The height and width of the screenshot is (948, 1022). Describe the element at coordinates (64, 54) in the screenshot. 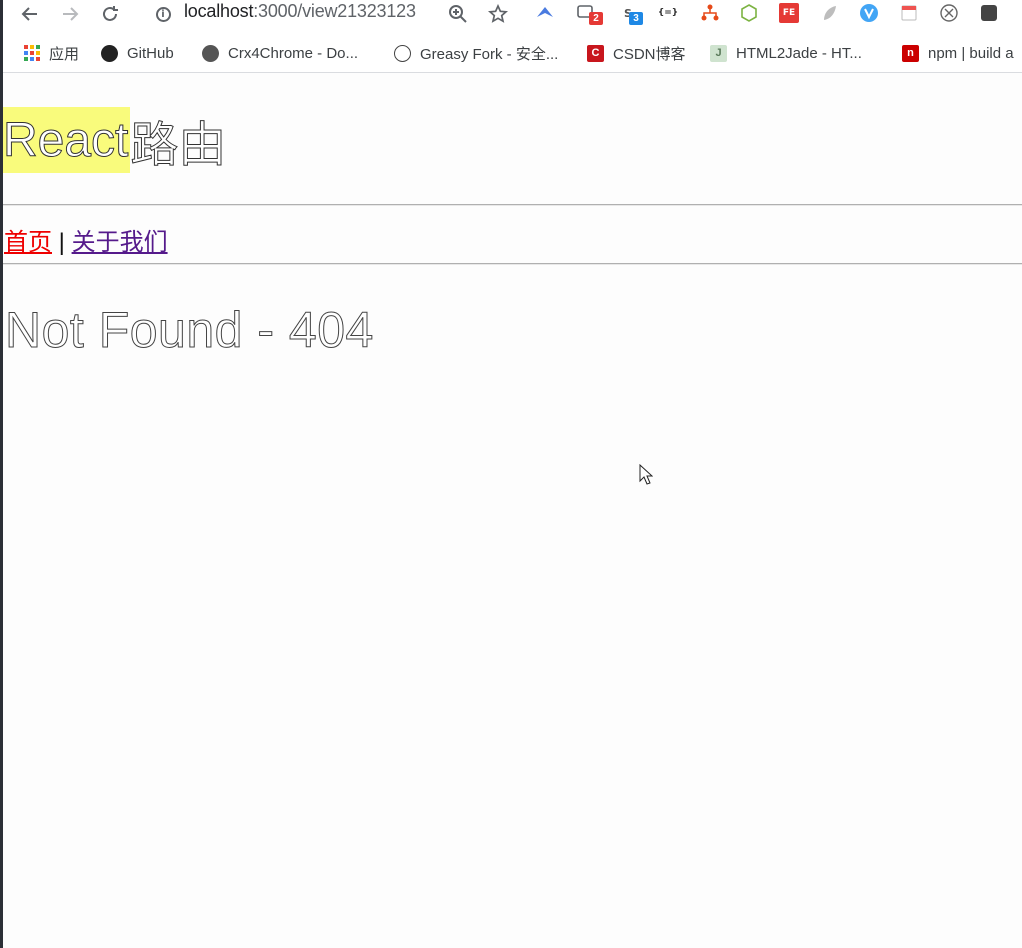

I see `bookmark-label: 应用` at that location.